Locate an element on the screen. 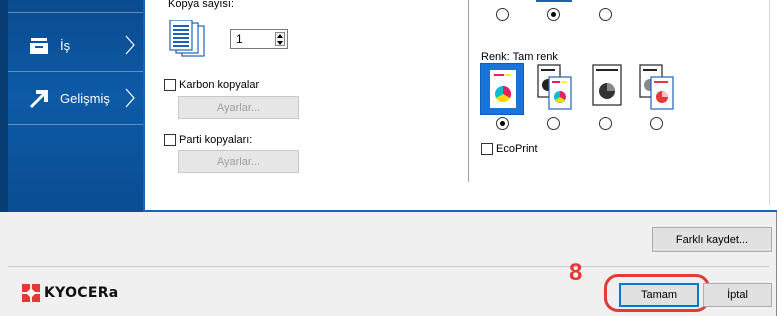 This screenshot has height=316, width=777. footer-separator is located at coordinates (388, 266).